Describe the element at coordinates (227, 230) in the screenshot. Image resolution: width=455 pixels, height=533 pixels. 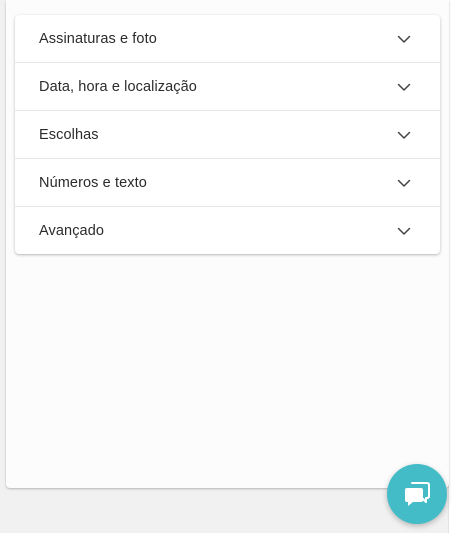
I see `accordion-item-avancado: Avançado` at that location.